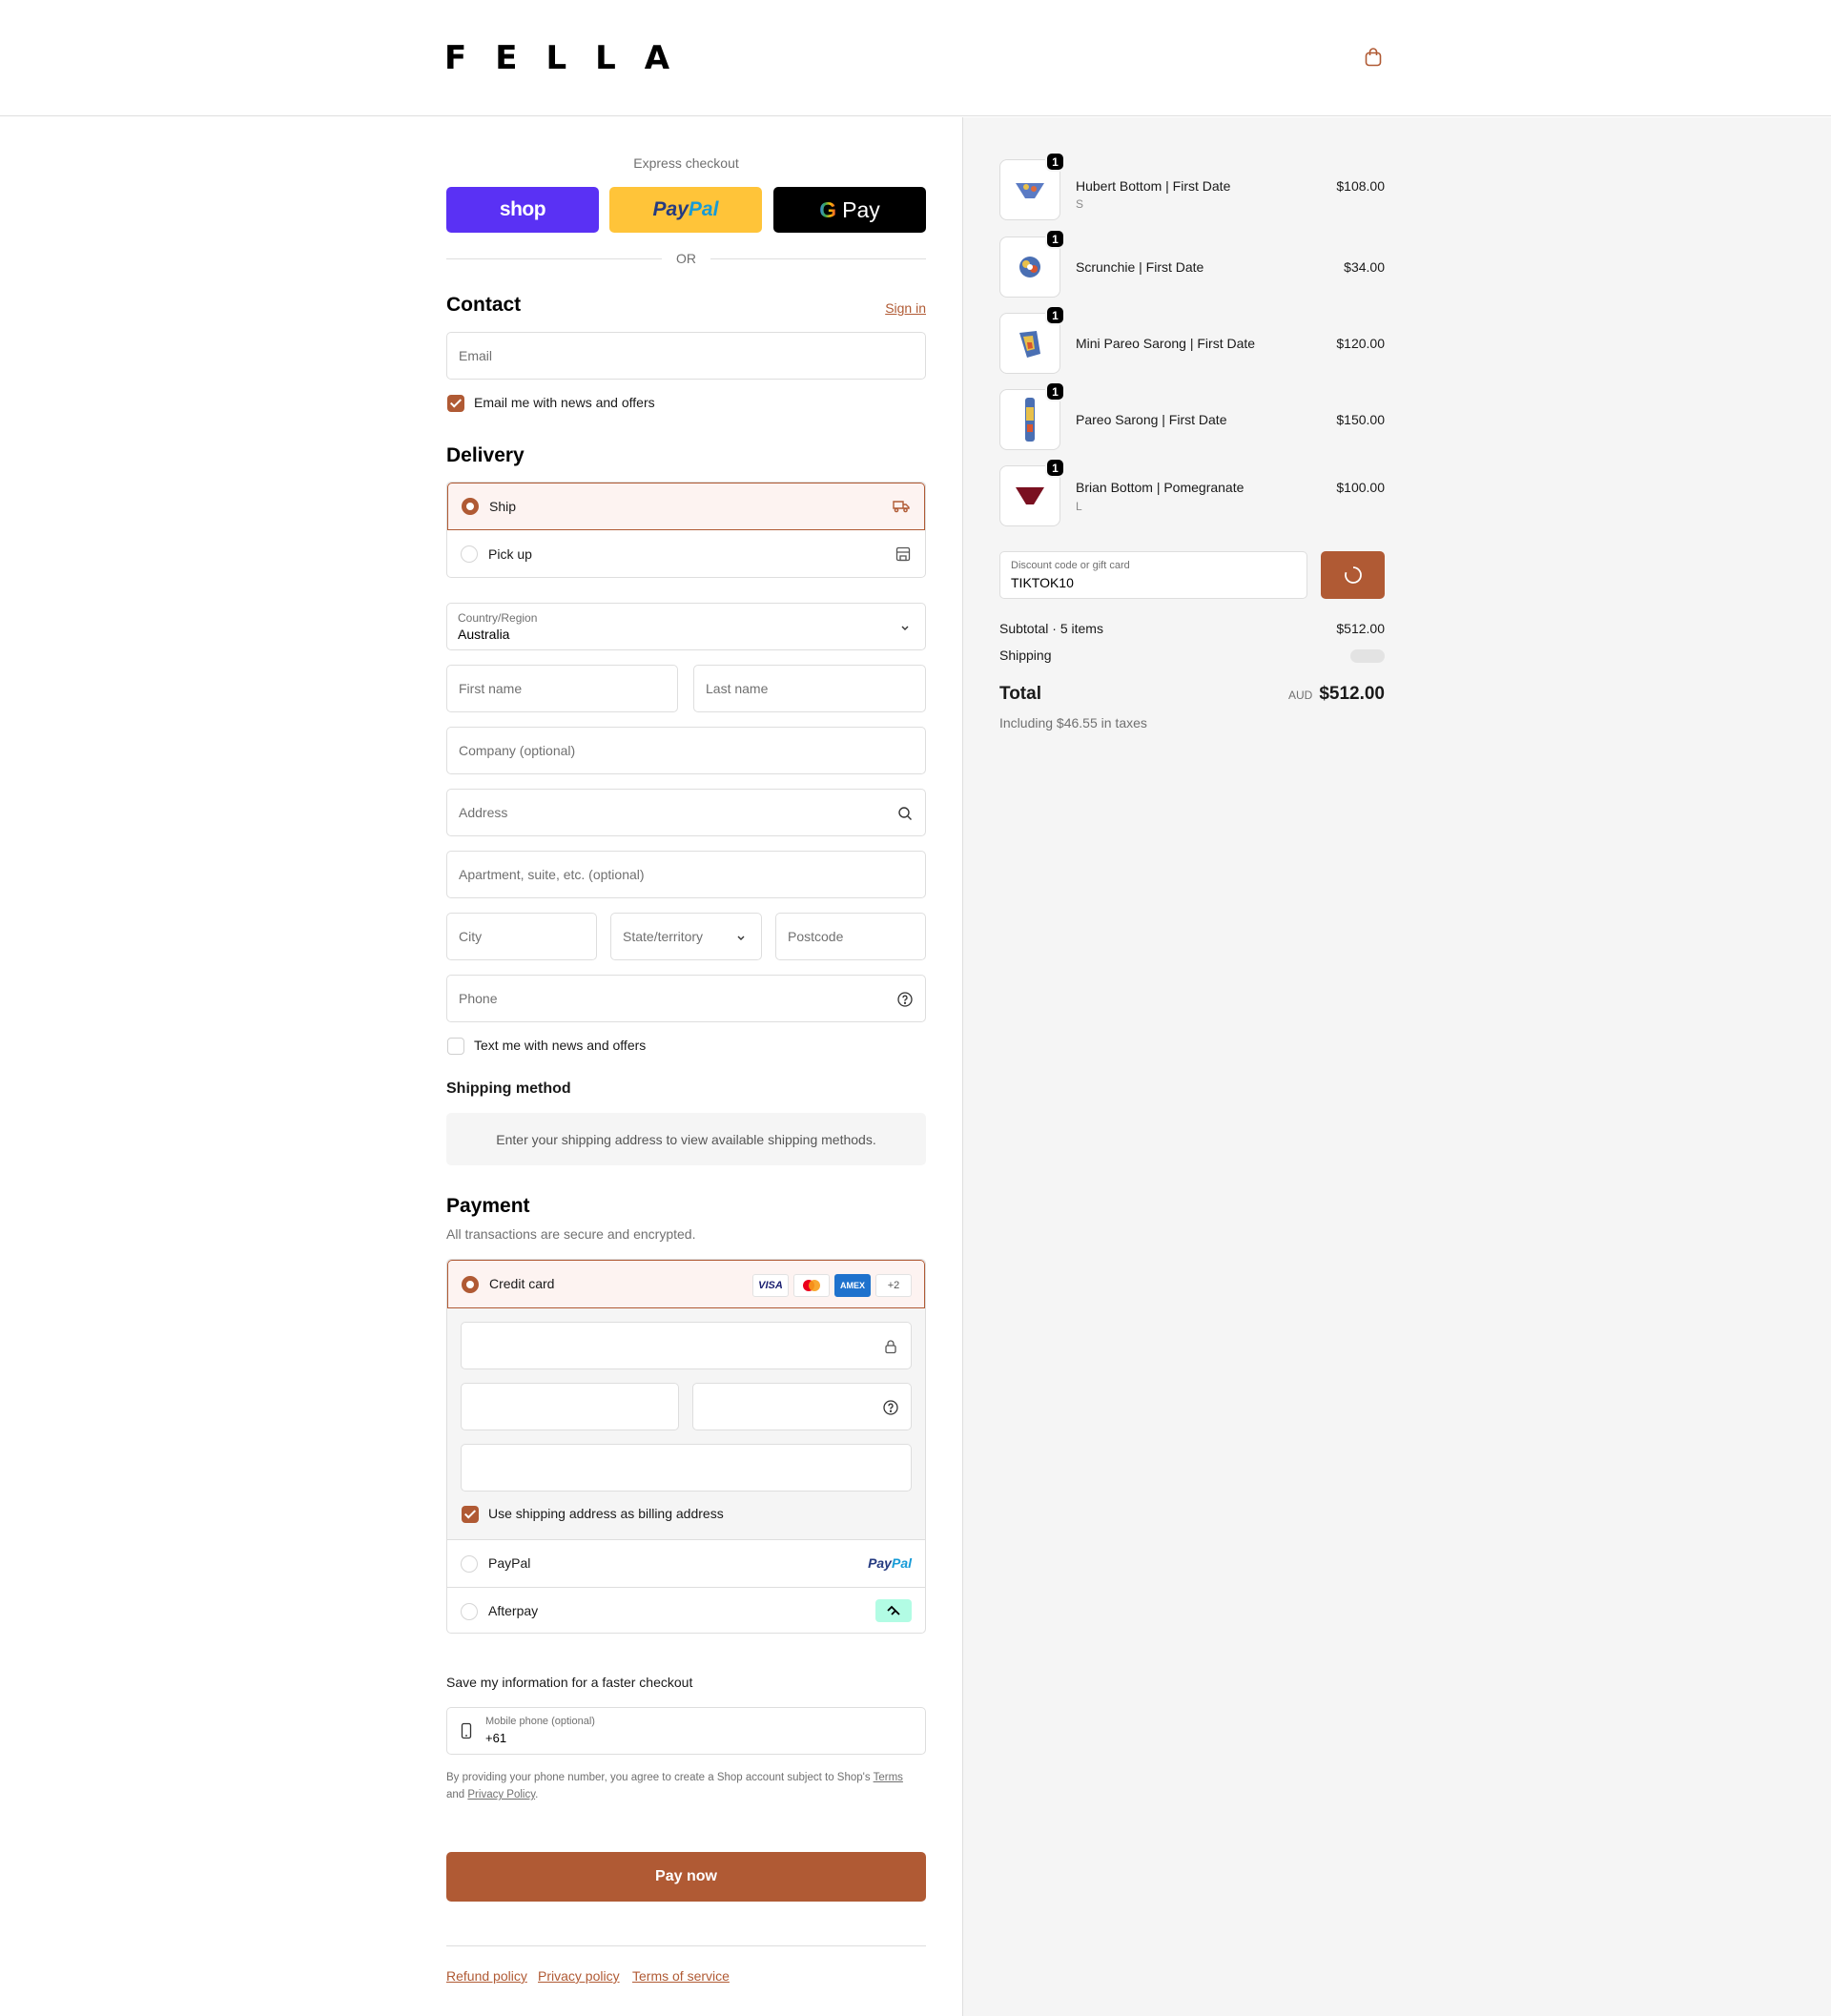  I want to click on paypal-radio, so click(470, 1564).